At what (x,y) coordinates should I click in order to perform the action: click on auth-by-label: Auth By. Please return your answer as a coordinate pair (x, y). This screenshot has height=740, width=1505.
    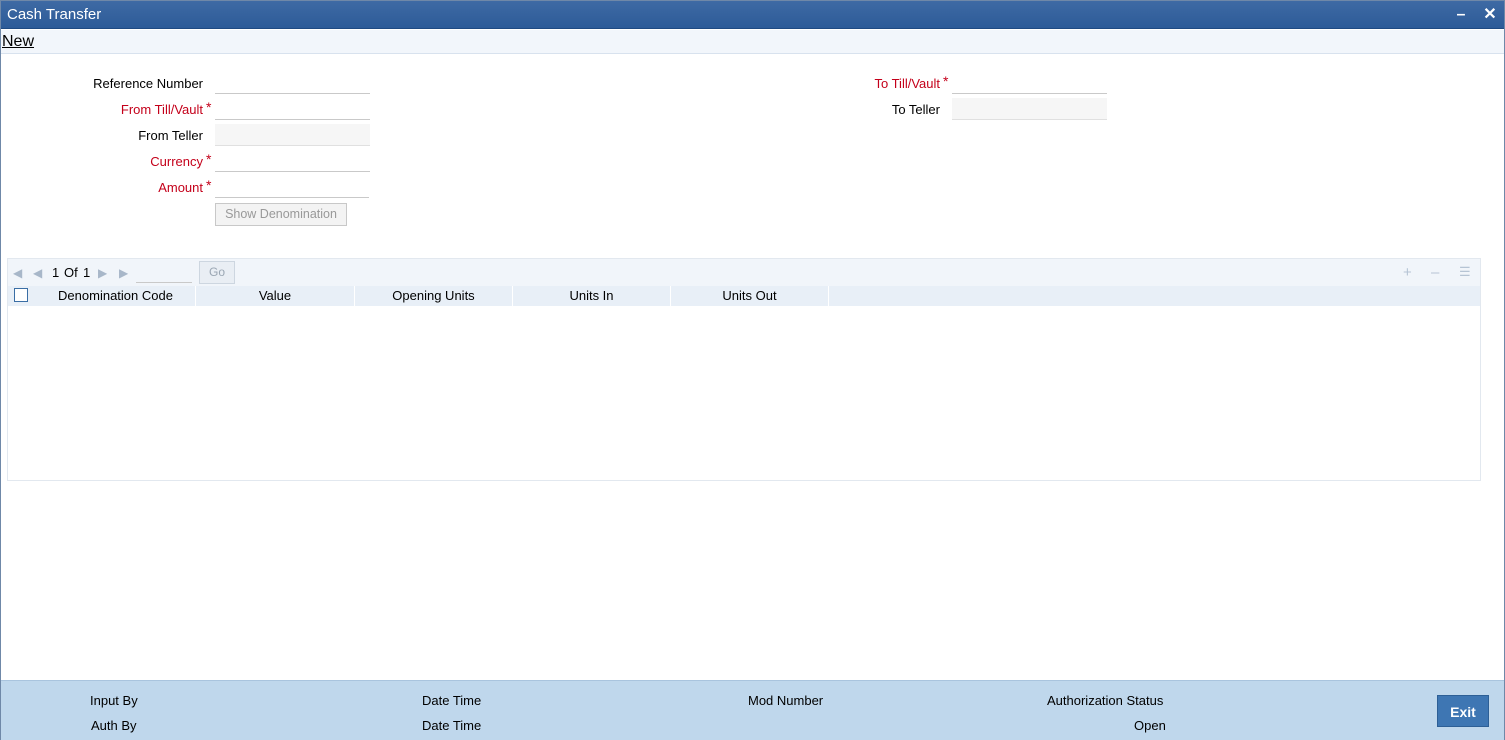
    Looking at the image, I should click on (114, 725).